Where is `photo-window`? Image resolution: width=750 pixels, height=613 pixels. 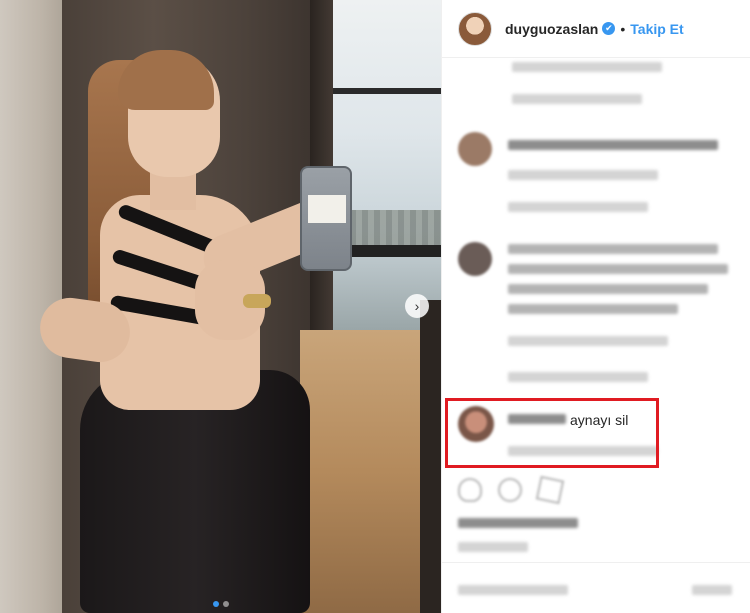 photo-window is located at coordinates (387, 165).